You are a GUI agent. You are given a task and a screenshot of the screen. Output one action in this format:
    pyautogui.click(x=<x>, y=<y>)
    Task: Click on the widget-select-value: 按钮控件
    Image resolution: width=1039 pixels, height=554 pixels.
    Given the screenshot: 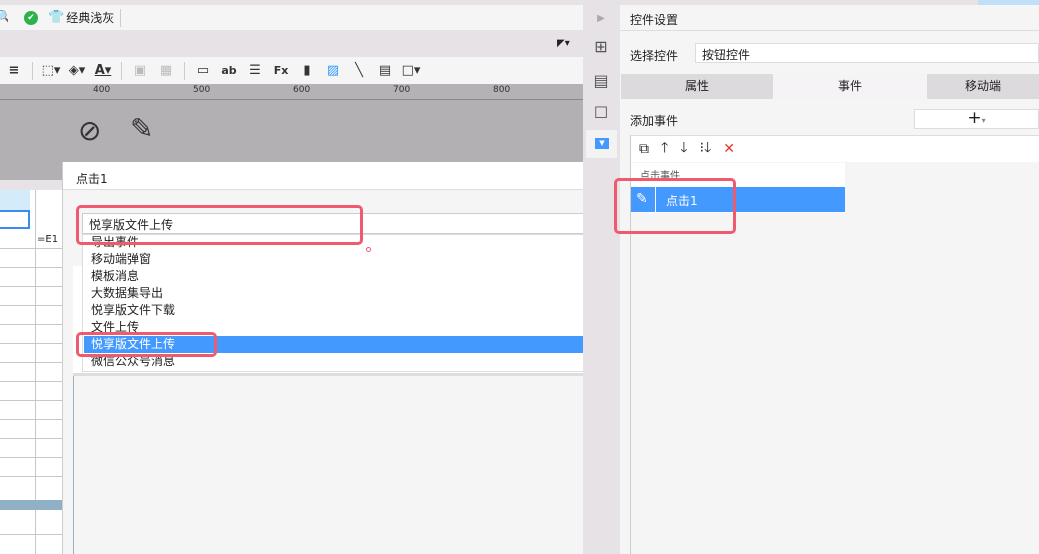 What is the action you would take?
    pyautogui.click(x=726, y=55)
    